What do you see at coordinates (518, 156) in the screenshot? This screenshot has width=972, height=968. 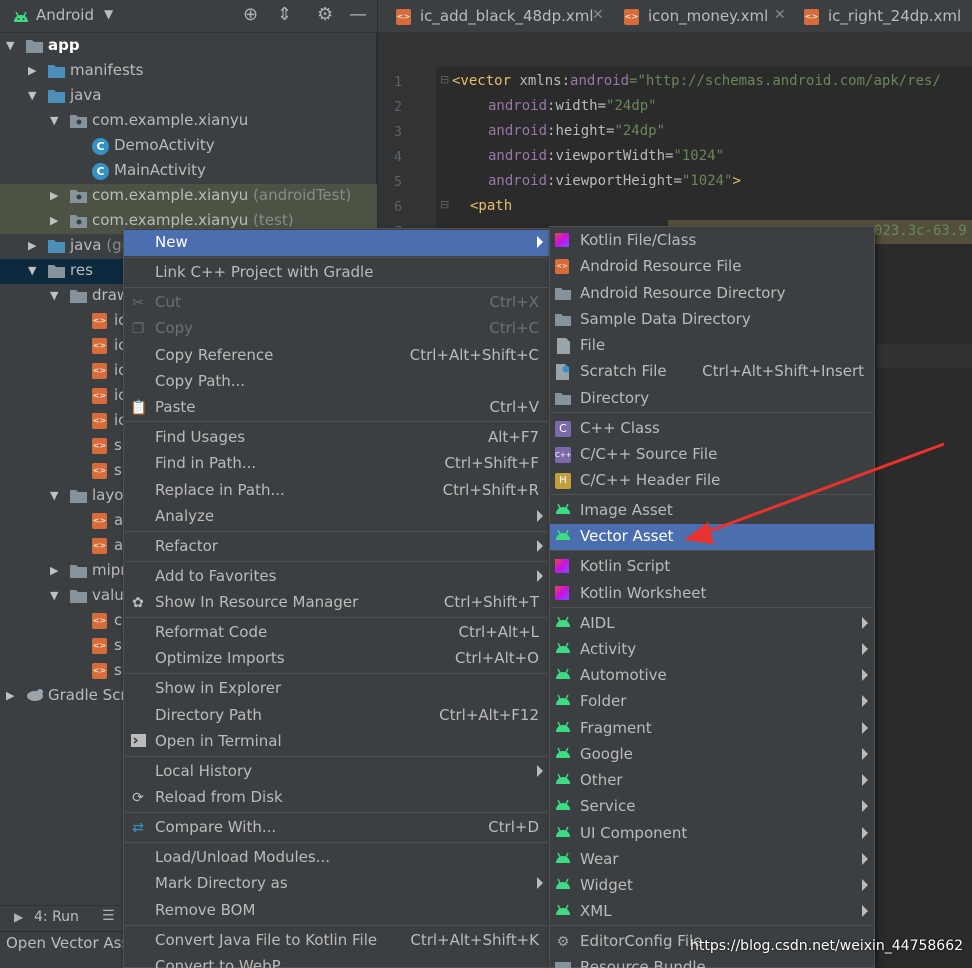 I see `code-token: android` at bounding box center [518, 156].